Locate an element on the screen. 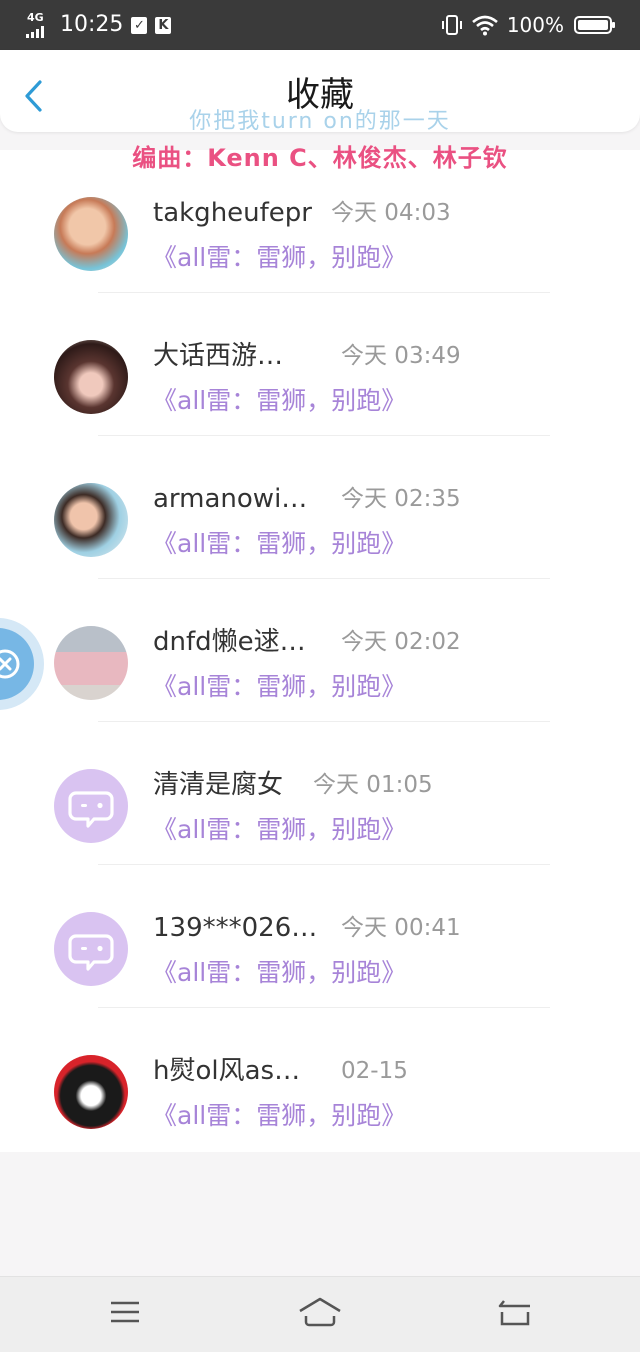 This screenshot has height=1352, width=640. menu-icon is located at coordinates (125, 1312).